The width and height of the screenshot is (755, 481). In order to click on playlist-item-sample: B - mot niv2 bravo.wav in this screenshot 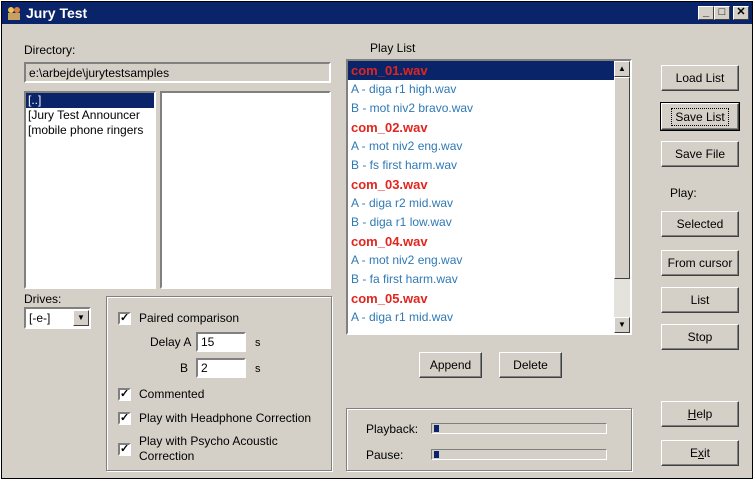, I will do `click(481, 108)`.